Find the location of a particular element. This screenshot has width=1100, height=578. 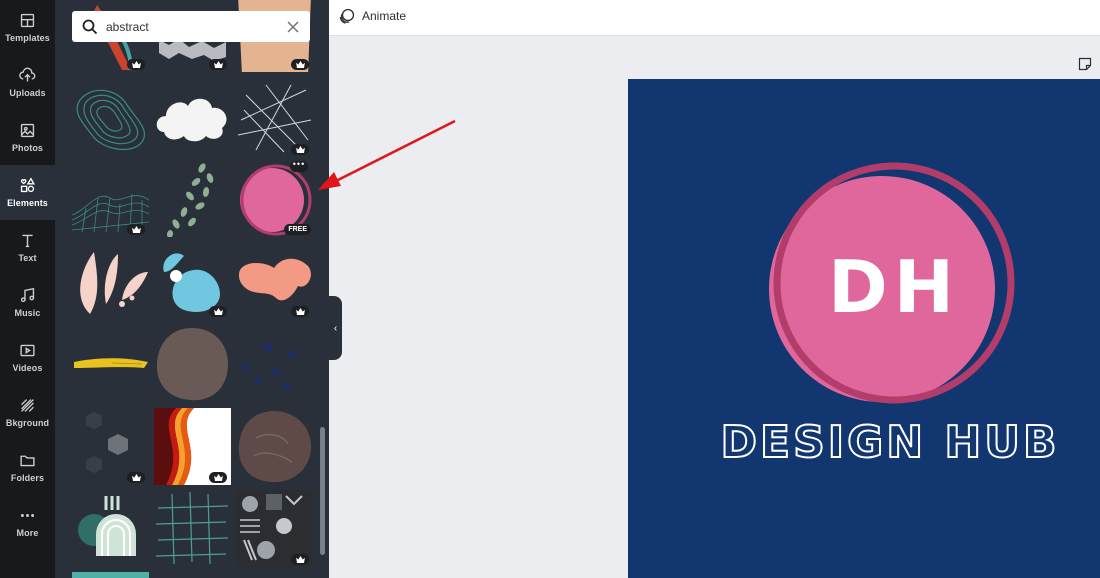

sidebar-item-label: Text is located at coordinates (27, 258).